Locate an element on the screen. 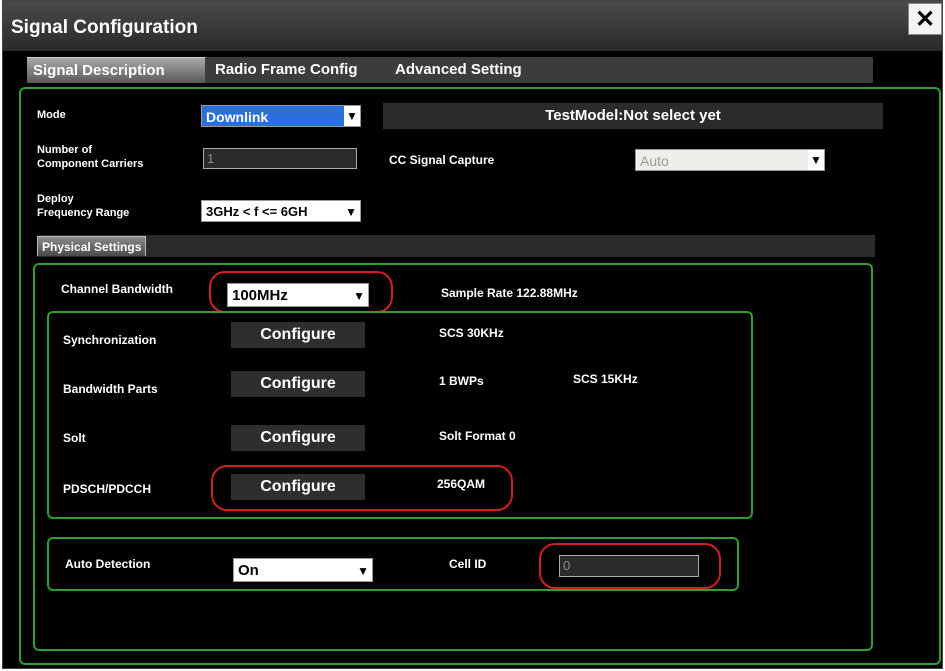 The width and height of the screenshot is (945, 671). synchronization-configure-button: Configure is located at coordinates (298, 335).